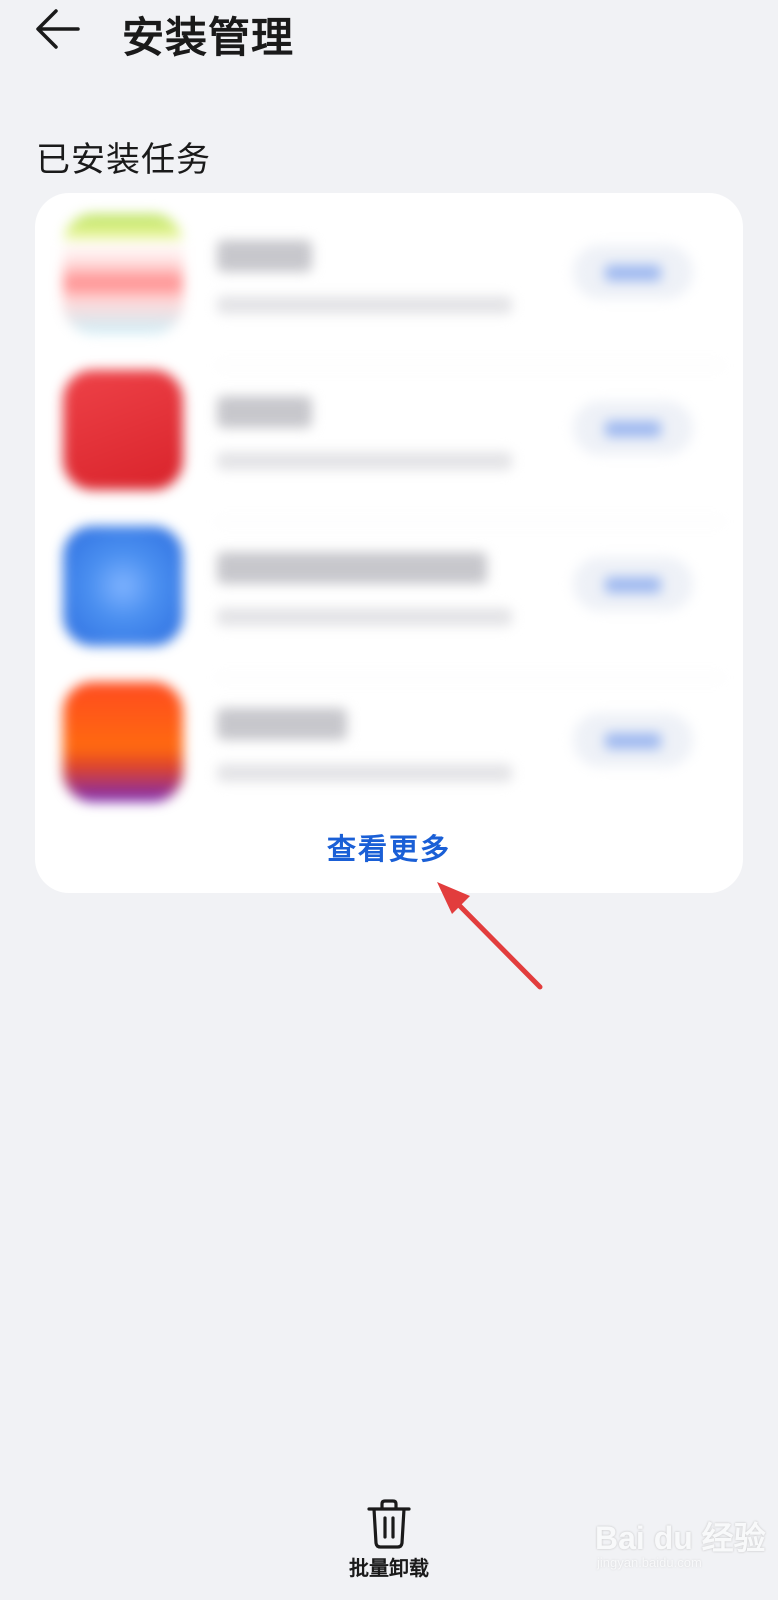 The width and height of the screenshot is (778, 1600). What do you see at coordinates (649, 1562) in the screenshot?
I see `watermark-sub-text: jingyan.baidu.com` at bounding box center [649, 1562].